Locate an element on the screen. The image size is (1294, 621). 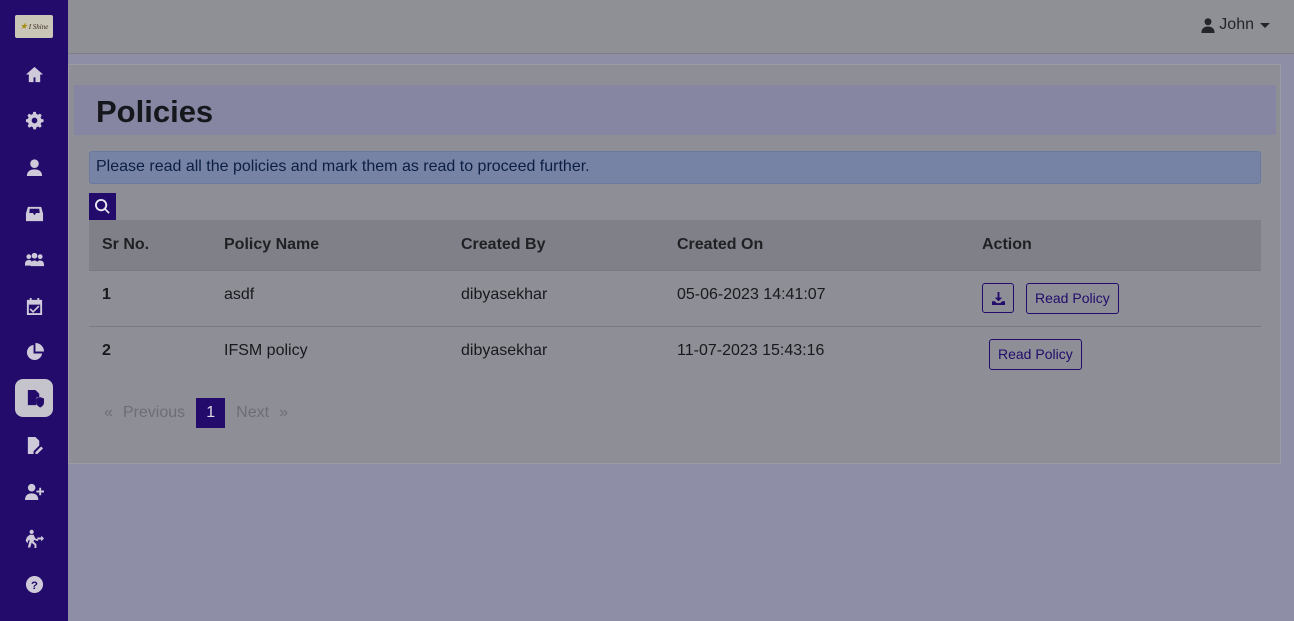
download-button is located at coordinates (998, 298).